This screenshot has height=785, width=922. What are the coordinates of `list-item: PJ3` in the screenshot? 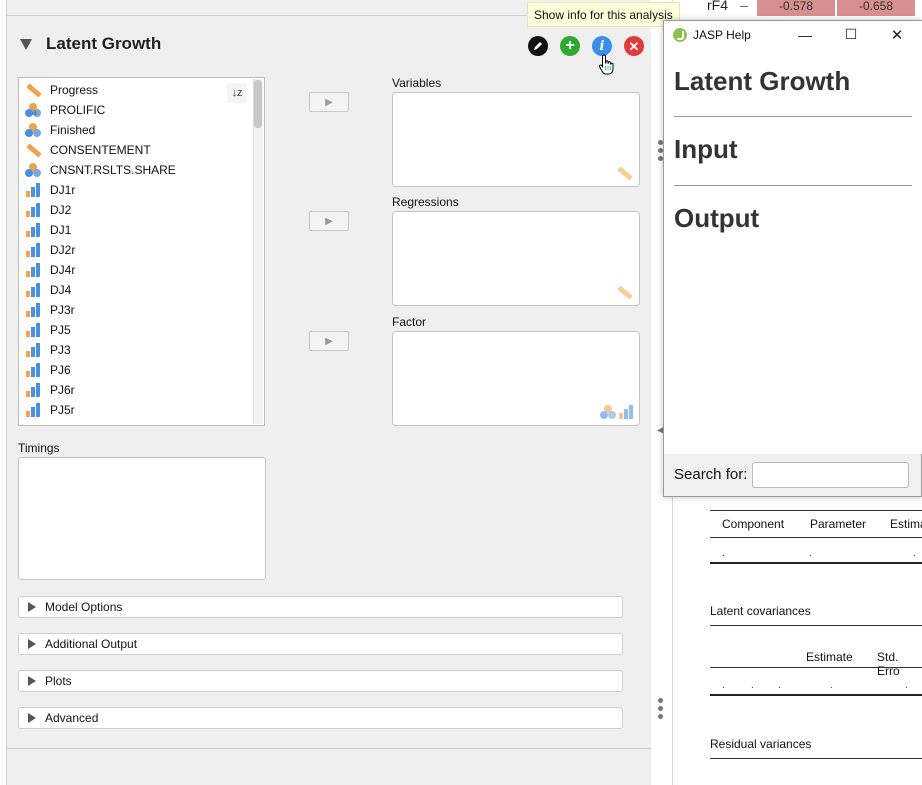 It's located at (47, 350).